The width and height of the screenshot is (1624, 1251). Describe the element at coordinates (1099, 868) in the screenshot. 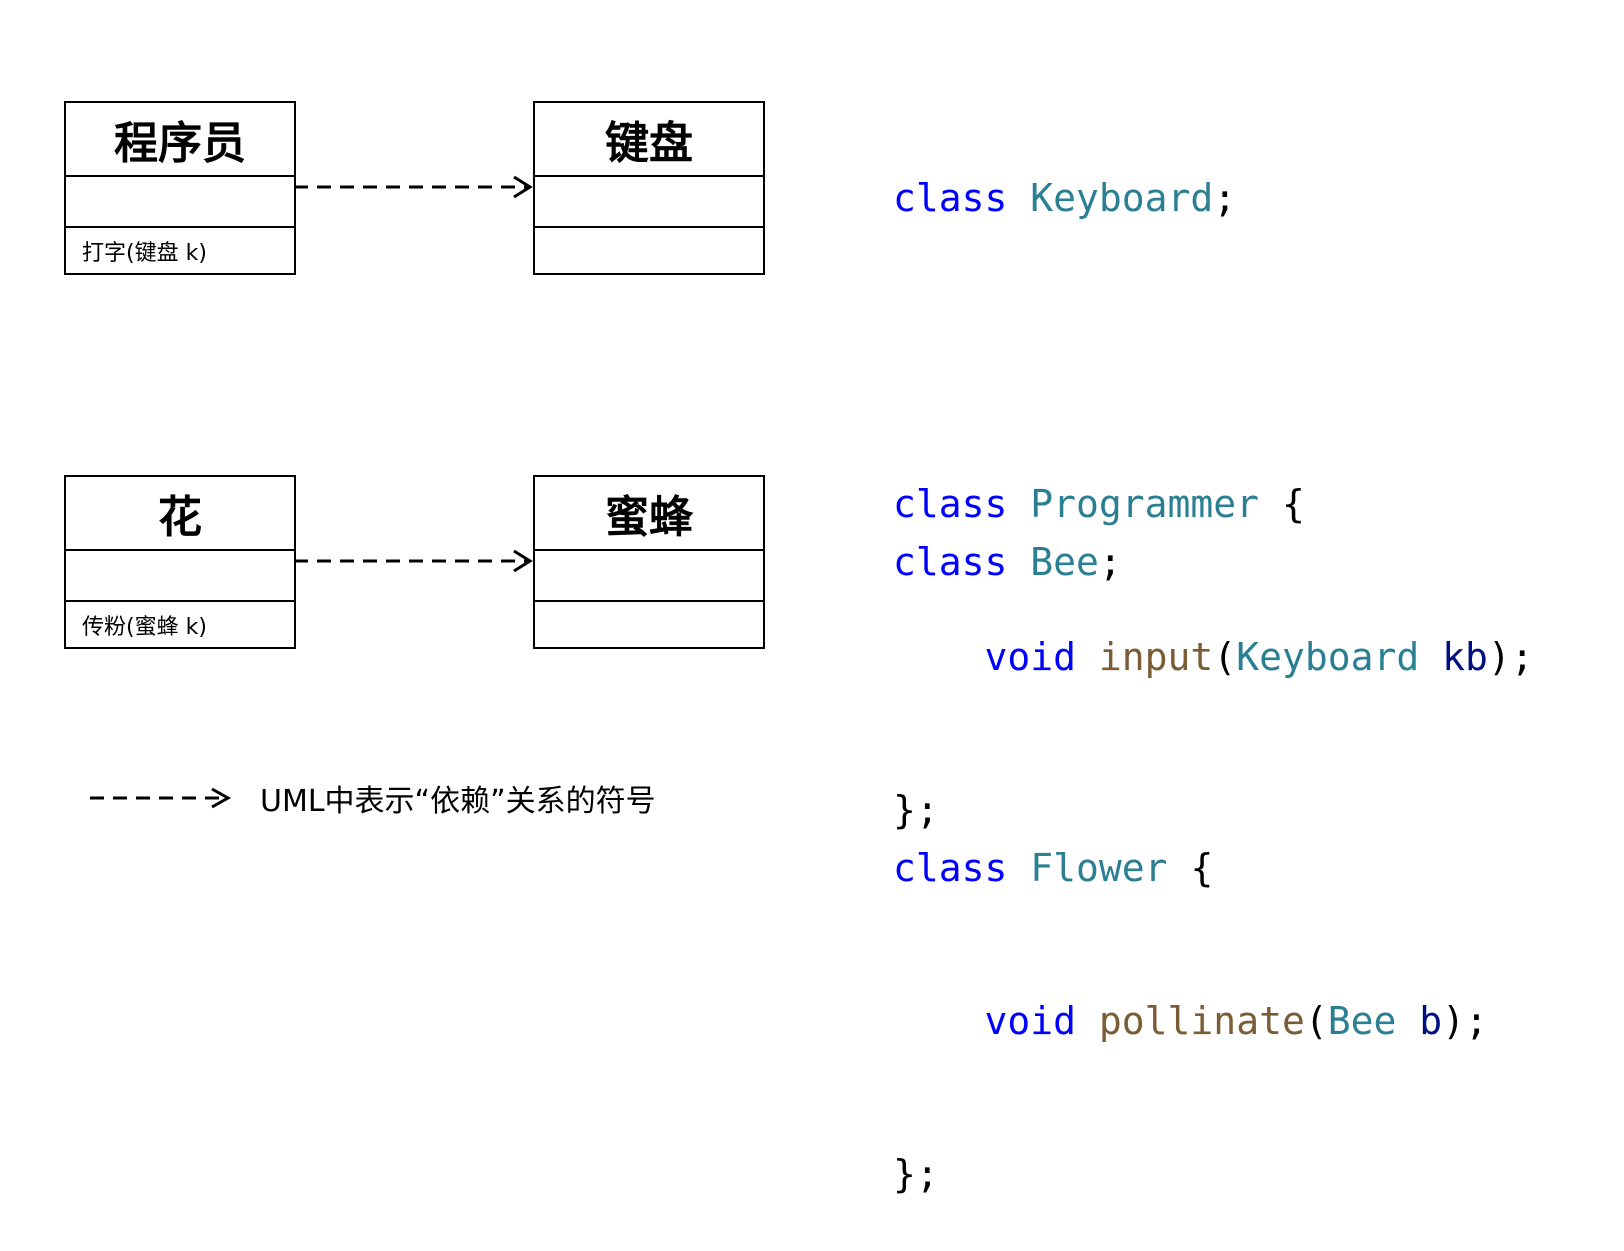

I see `type-name: Flower` at that location.